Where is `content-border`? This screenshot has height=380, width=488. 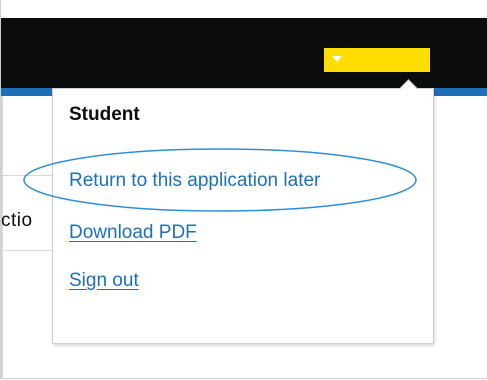 content-border is located at coordinates (2, 237).